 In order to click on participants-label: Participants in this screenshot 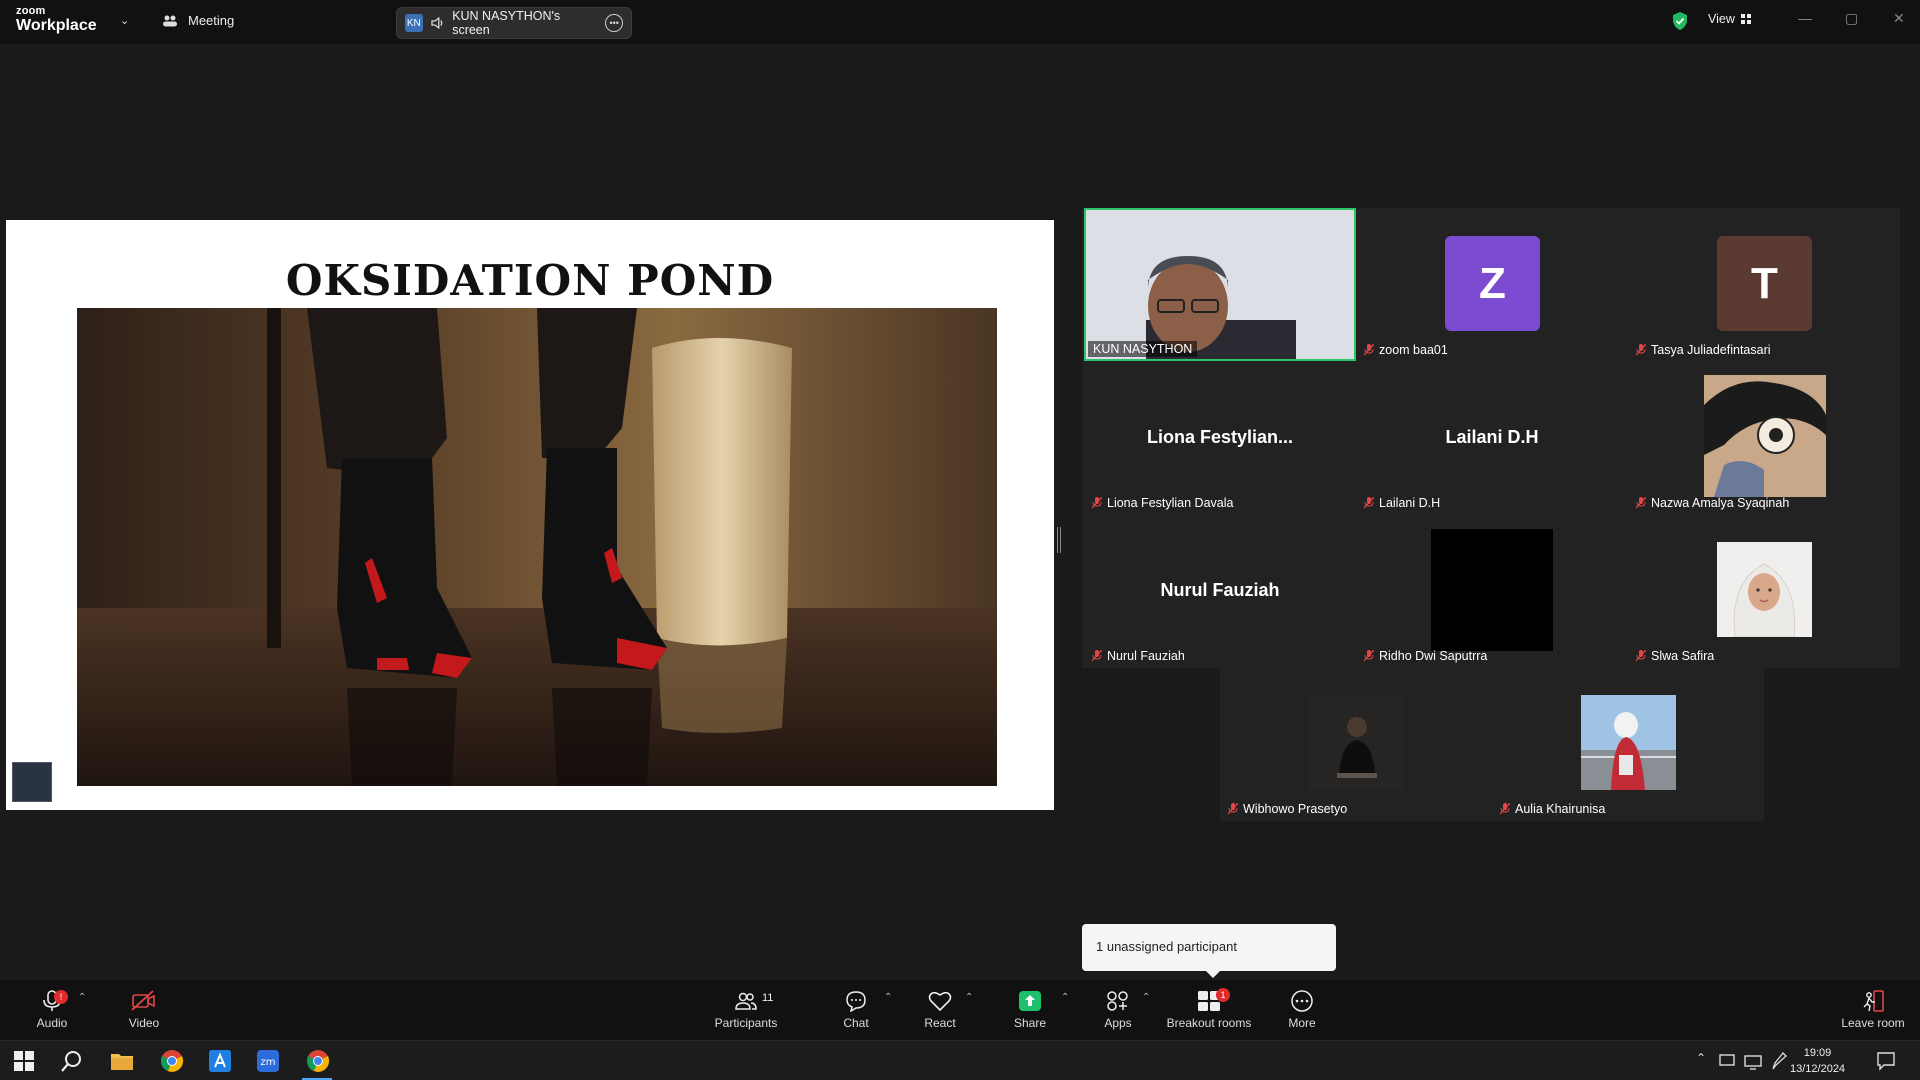, I will do `click(746, 1023)`.